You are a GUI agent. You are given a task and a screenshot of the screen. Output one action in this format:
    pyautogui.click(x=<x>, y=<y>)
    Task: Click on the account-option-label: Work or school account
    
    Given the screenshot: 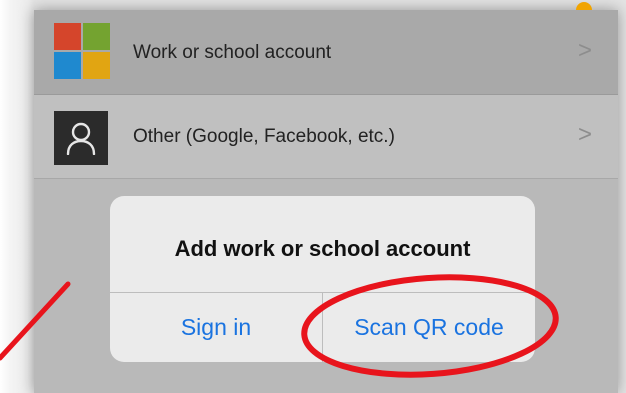 What is the action you would take?
    pyautogui.click(x=232, y=52)
    